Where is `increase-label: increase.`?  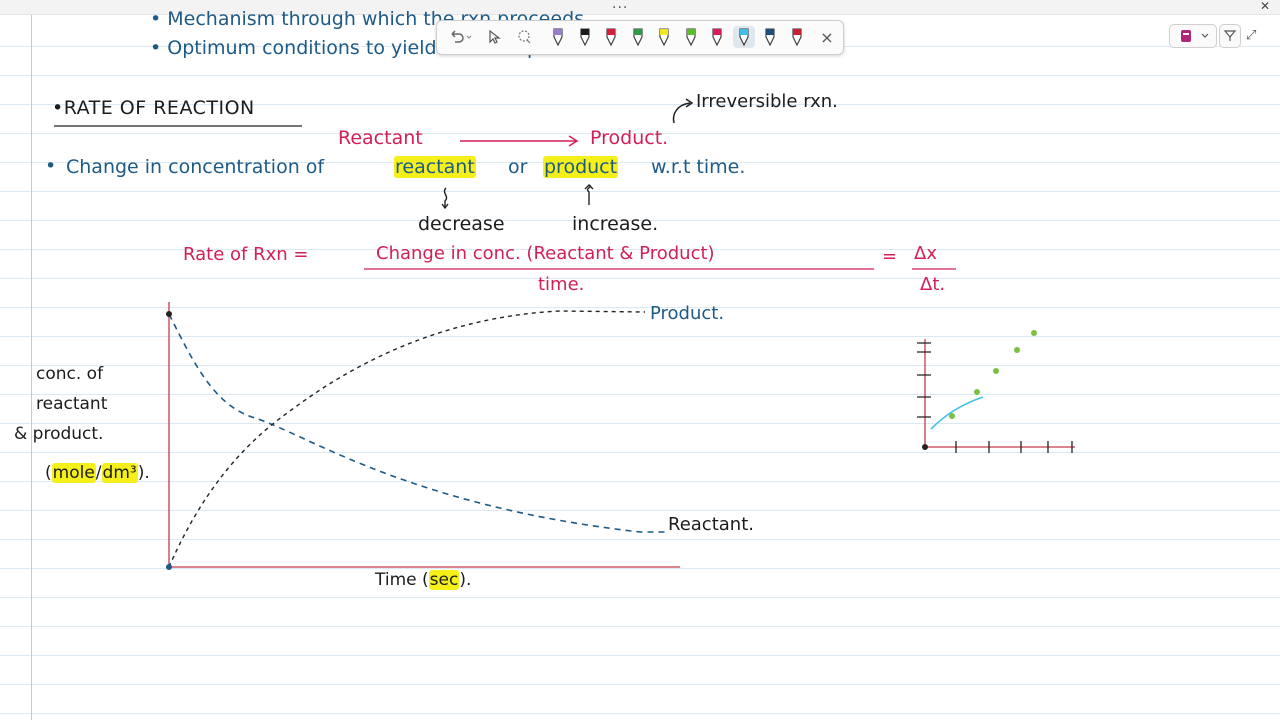
increase-label: increase. is located at coordinates (615, 224).